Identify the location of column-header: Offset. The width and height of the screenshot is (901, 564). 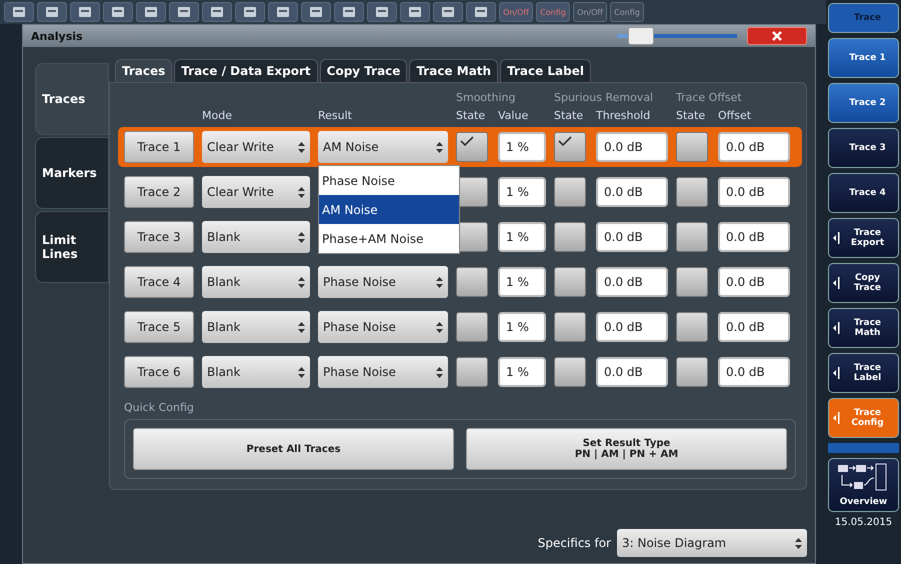
(735, 115).